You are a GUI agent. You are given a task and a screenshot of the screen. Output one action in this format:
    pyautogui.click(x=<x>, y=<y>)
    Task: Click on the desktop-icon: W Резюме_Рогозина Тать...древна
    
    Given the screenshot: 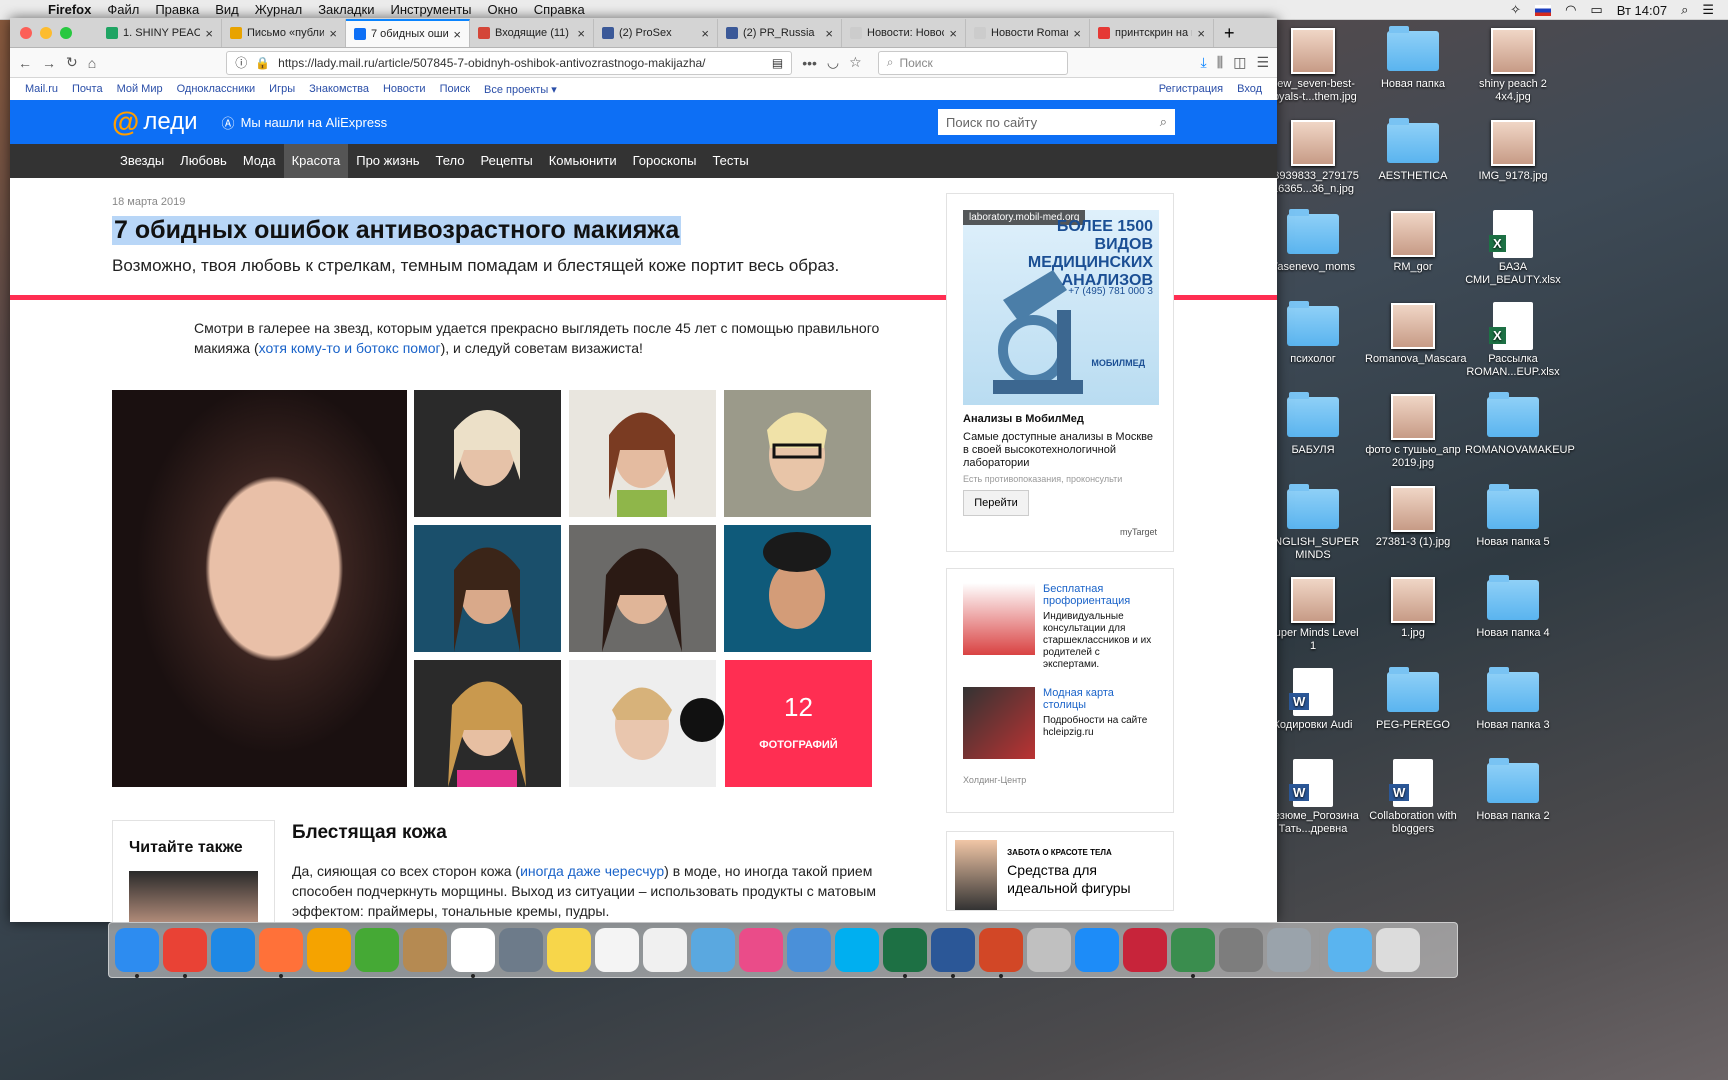 What is the action you would take?
    pyautogui.click(x=1313, y=797)
    